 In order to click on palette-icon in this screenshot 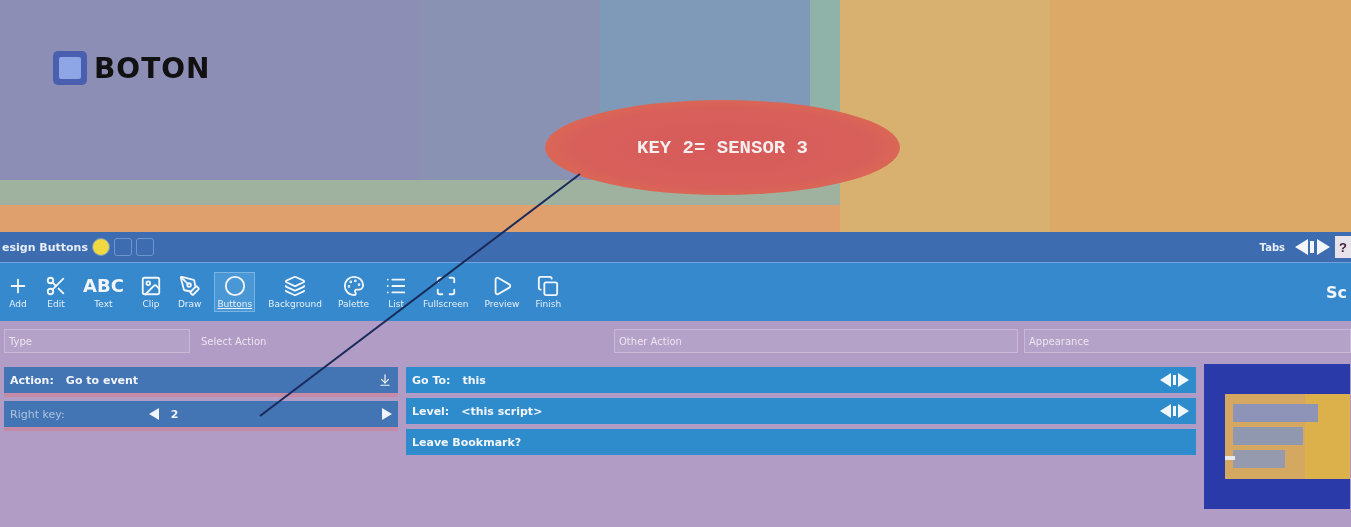, I will do `click(353, 286)`.